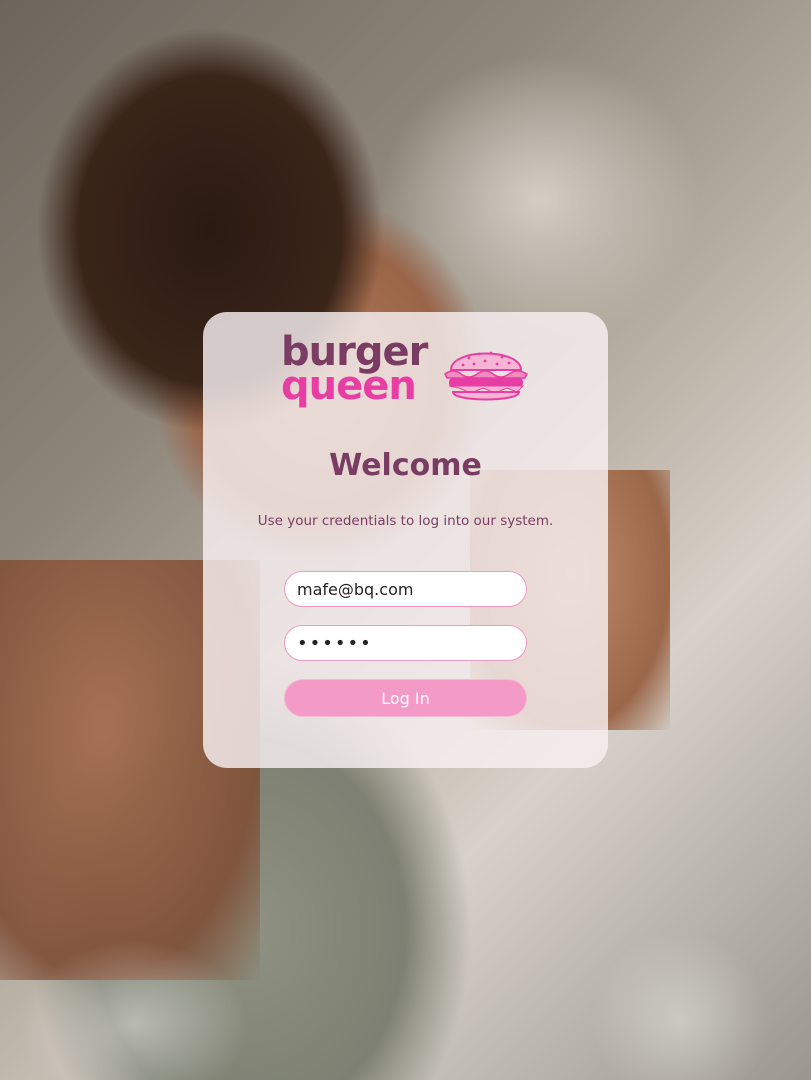 The width and height of the screenshot is (811, 1080). I want to click on logo-line-queen: queen, so click(349, 386).